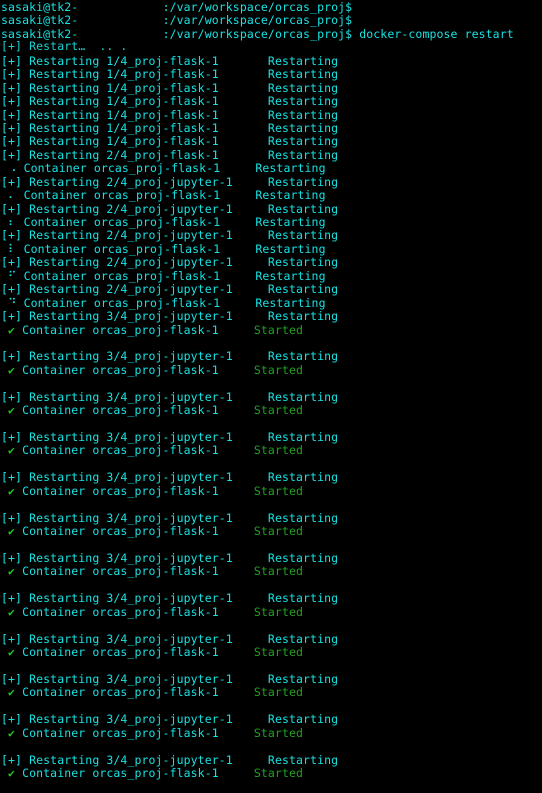 This screenshot has height=793, width=542. Describe the element at coordinates (12, 249) in the screenshot. I see `spinner-icon: ⠇` at that location.